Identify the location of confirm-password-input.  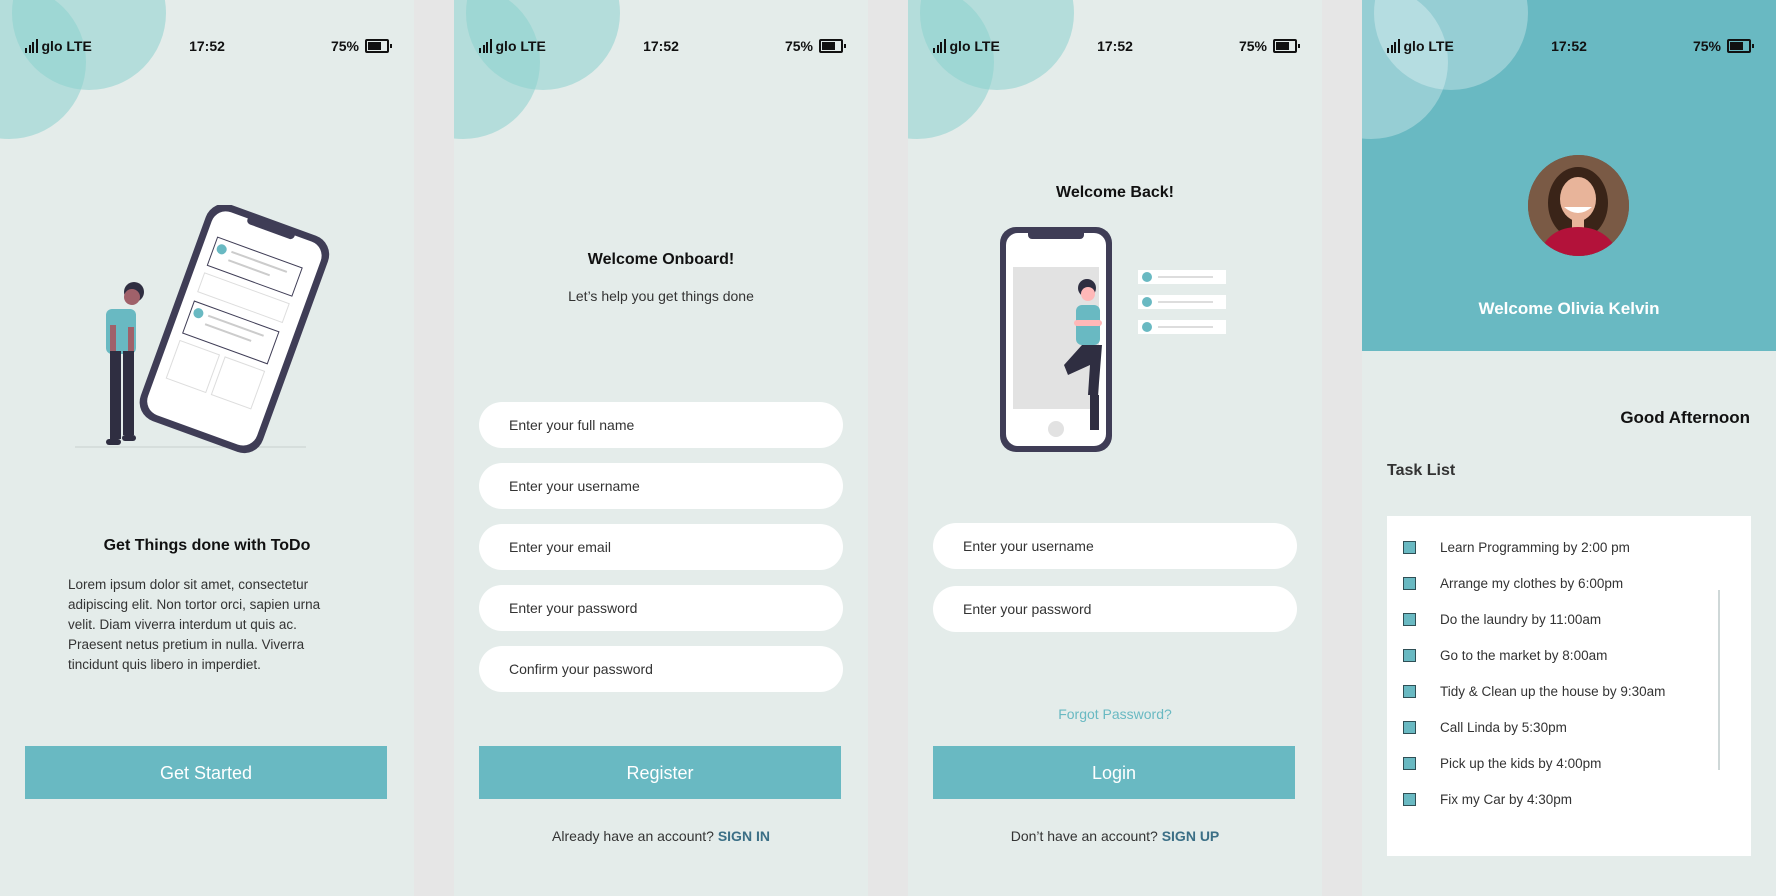
(661, 669).